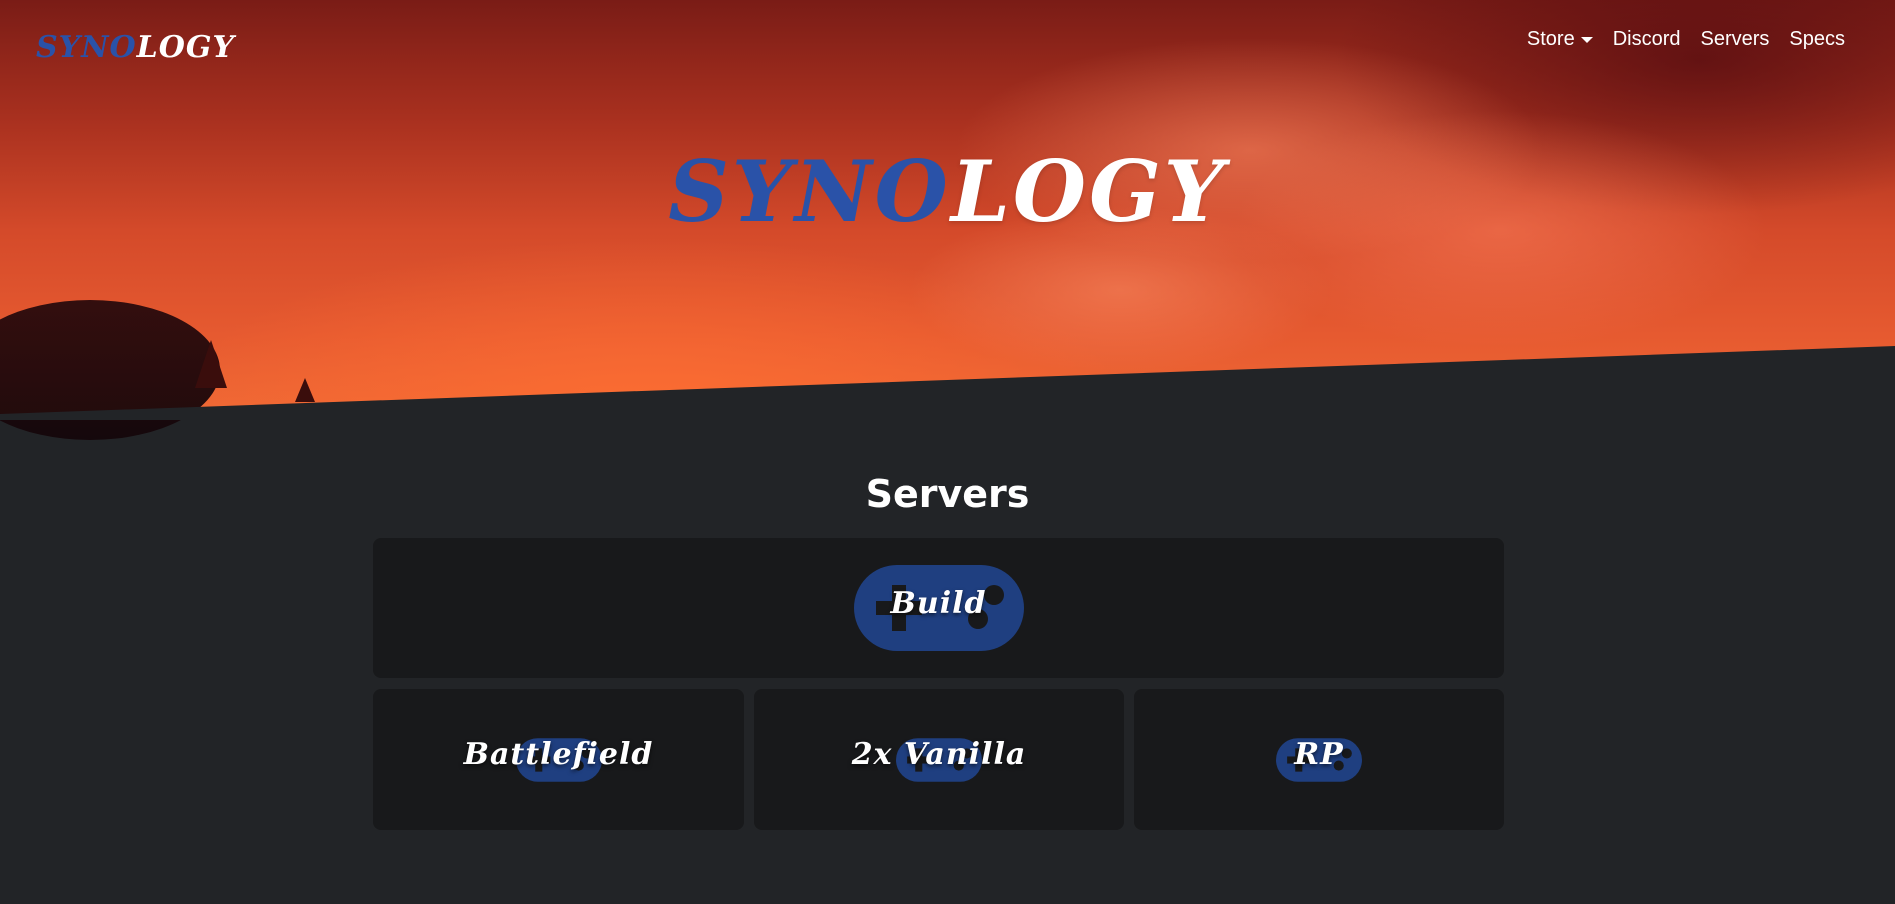 This screenshot has height=904, width=1895. What do you see at coordinates (1319, 754) in the screenshot?
I see `server-card-label: RP` at bounding box center [1319, 754].